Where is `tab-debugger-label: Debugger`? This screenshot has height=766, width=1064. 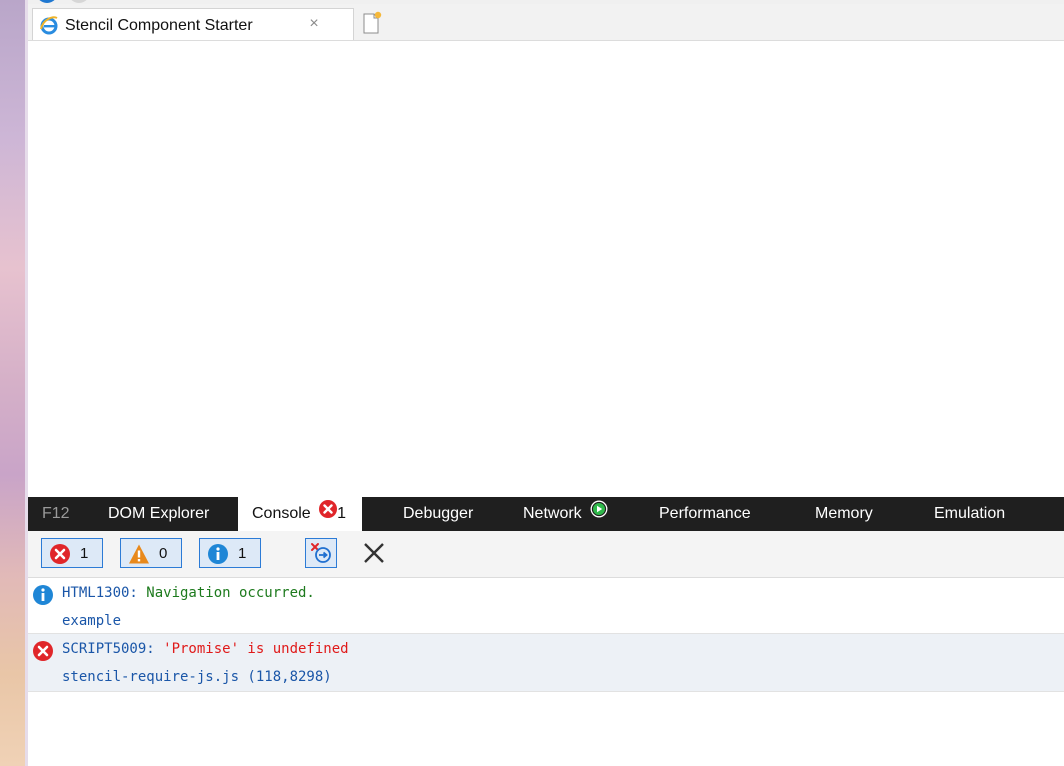
tab-debugger-label: Debugger is located at coordinates (438, 513).